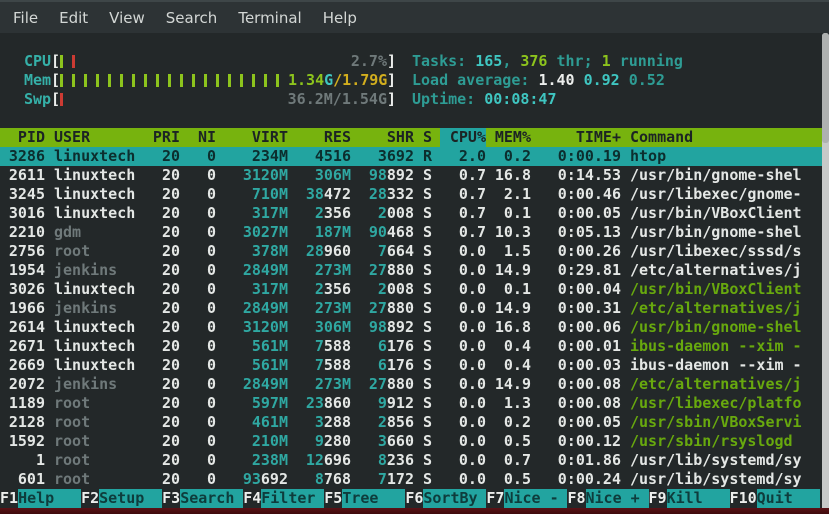 The image size is (829, 514). Describe the element at coordinates (127, 18) in the screenshot. I see `menu-item-view: View` at that location.